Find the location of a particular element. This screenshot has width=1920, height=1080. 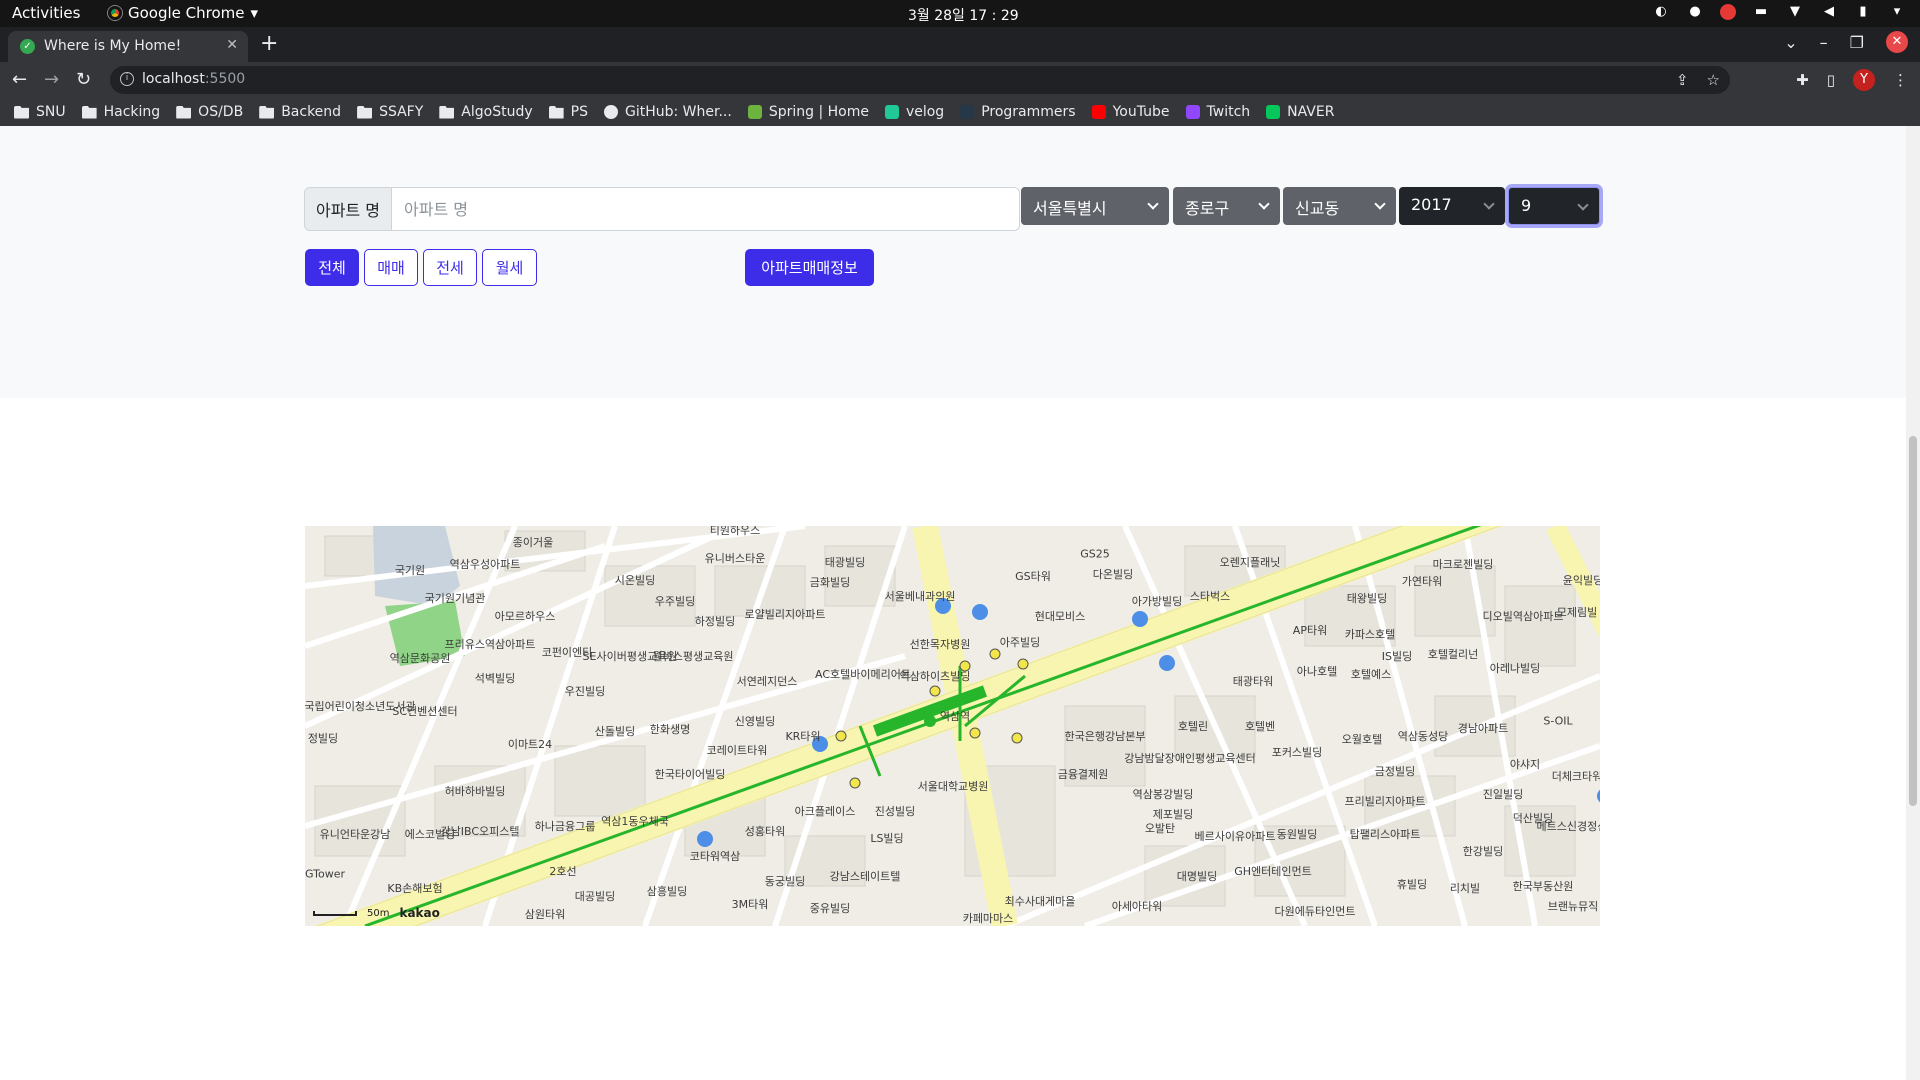

map-place-label: 역삼1동우체국 is located at coordinates (635, 821).